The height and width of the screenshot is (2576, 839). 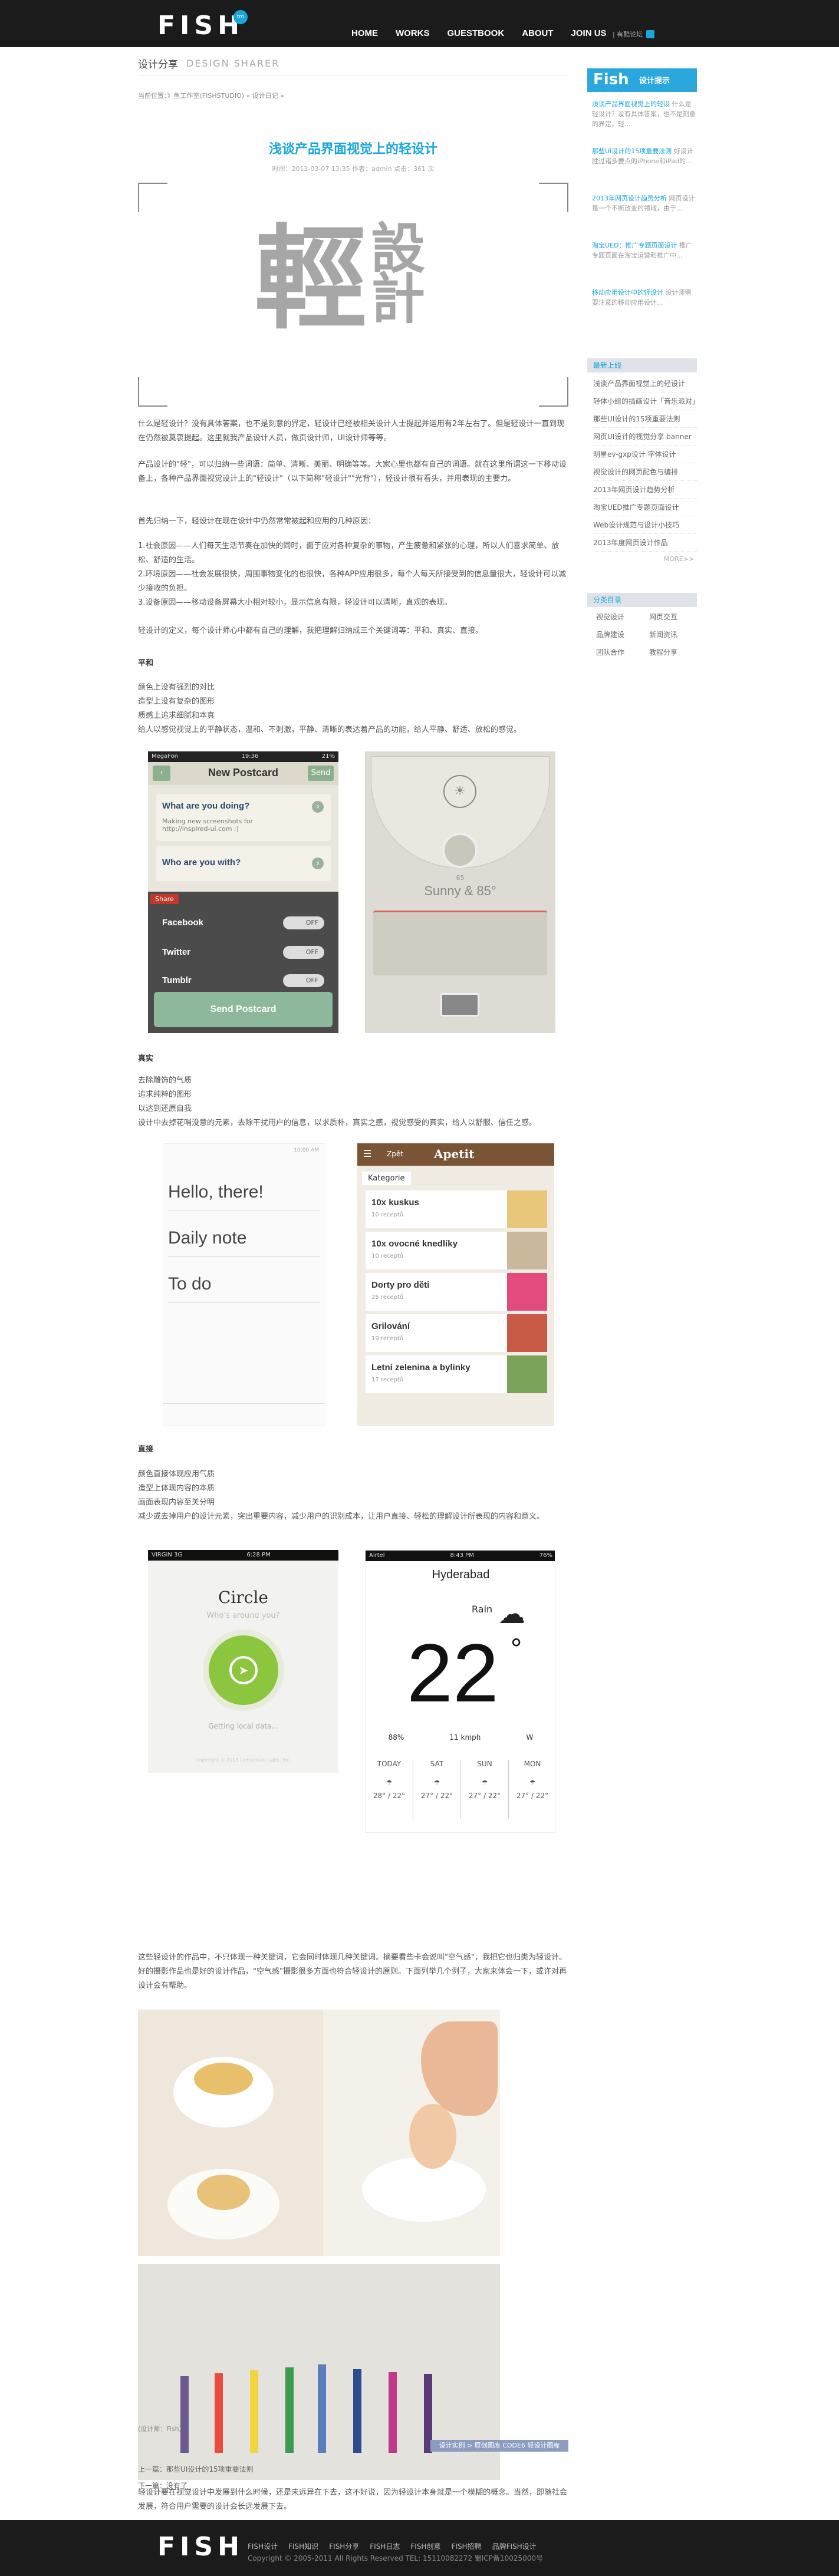 I want to click on sidebar-logo: Fish 设计提示, so click(x=642, y=80).